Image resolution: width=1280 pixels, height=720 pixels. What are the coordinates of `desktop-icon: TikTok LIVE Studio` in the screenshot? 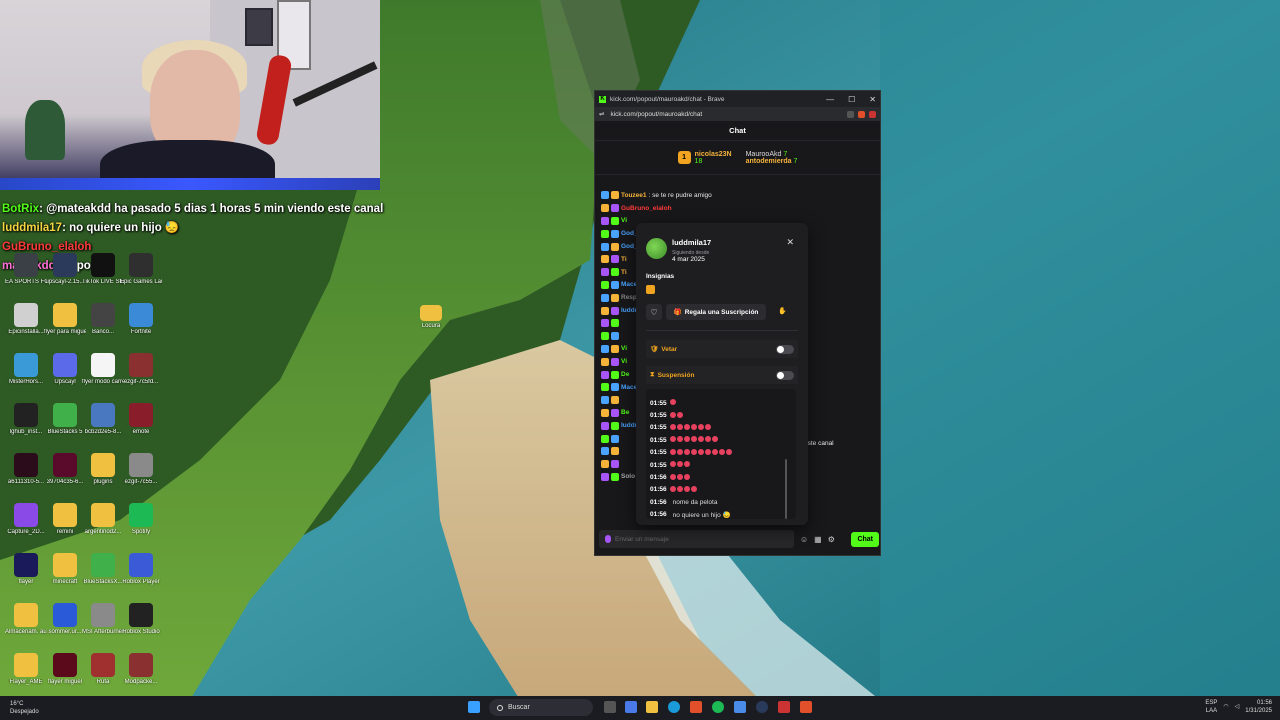 It's located at (103, 269).